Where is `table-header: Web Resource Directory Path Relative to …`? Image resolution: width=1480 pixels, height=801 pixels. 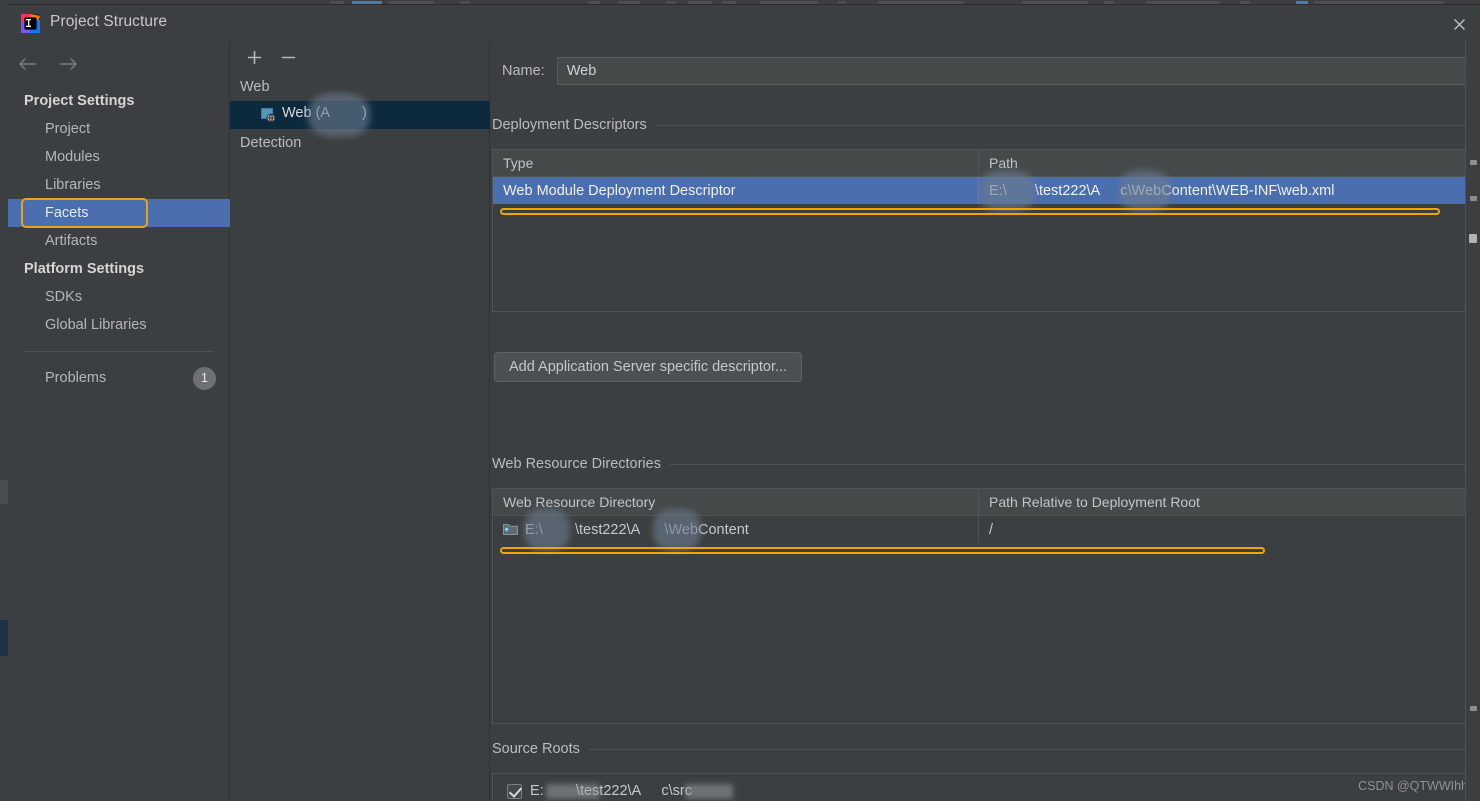
table-header: Web Resource Directory Path Relative to … is located at coordinates (985, 502).